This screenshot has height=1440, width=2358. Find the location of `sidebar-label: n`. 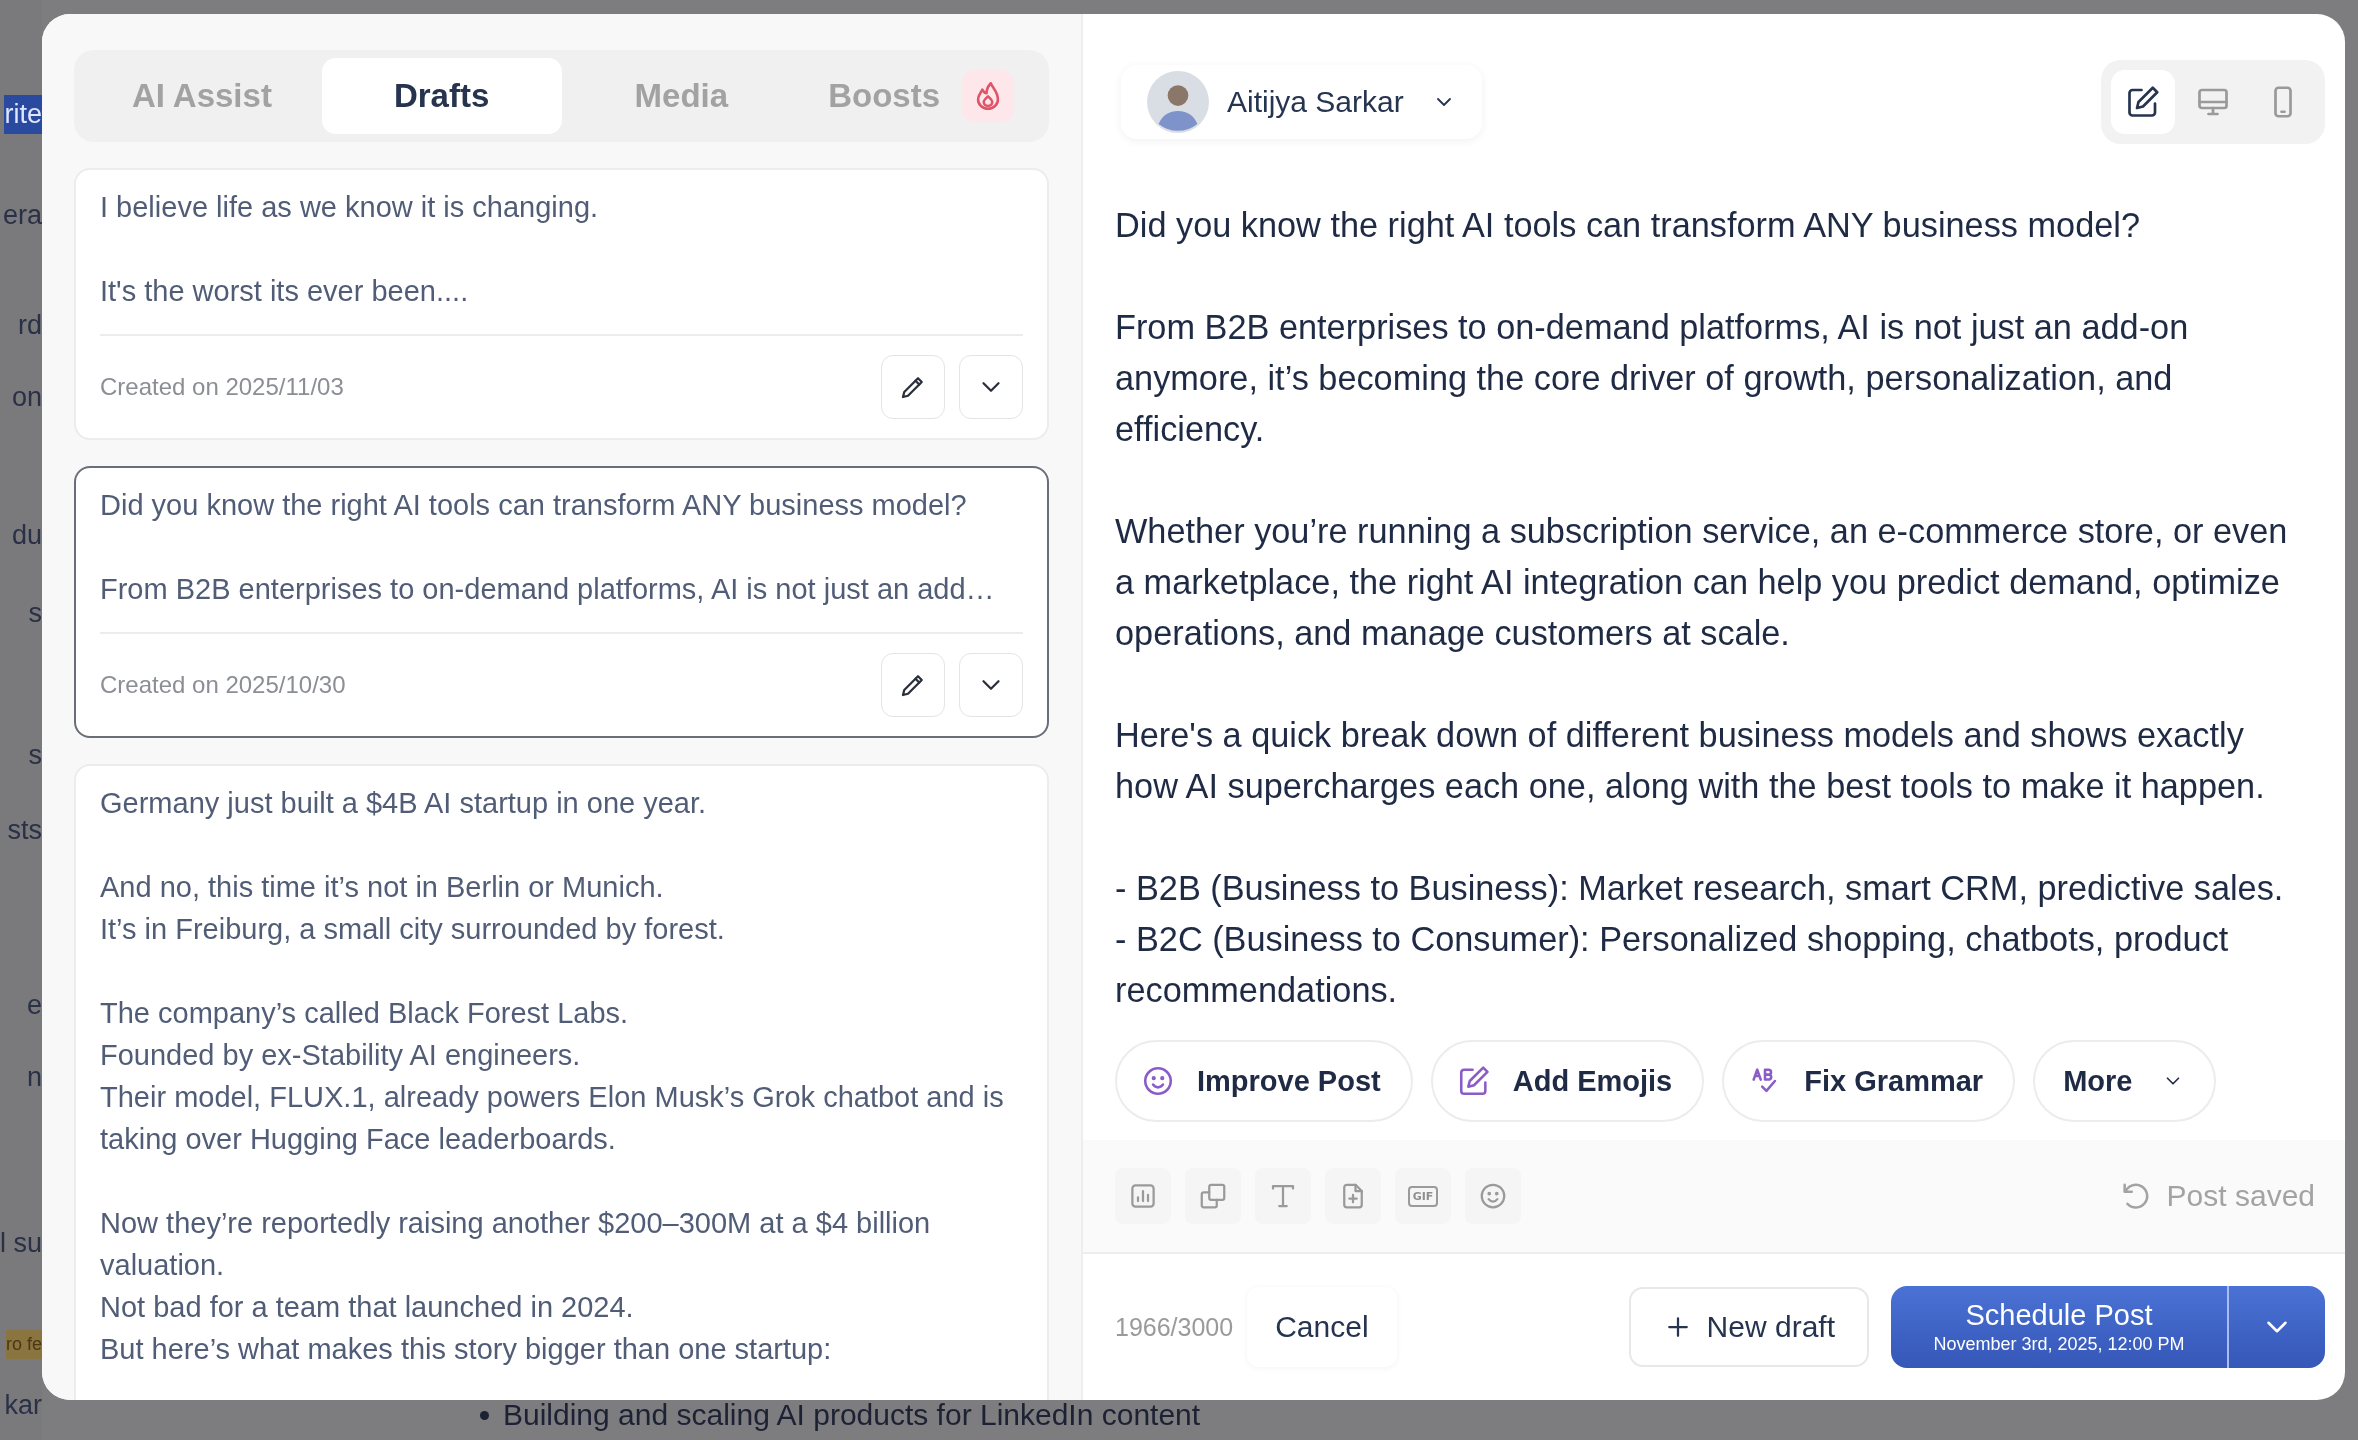

sidebar-label: n is located at coordinates (34, 1077).